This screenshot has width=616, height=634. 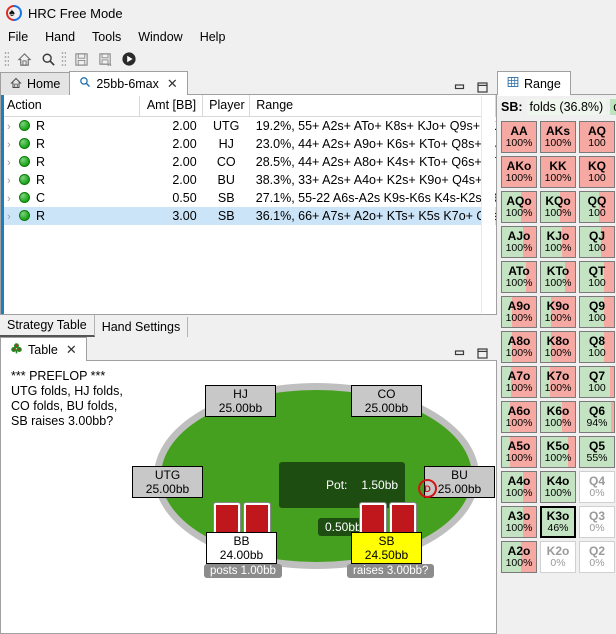 What do you see at coordinates (48, 59) in the screenshot?
I see `search-icon` at bounding box center [48, 59].